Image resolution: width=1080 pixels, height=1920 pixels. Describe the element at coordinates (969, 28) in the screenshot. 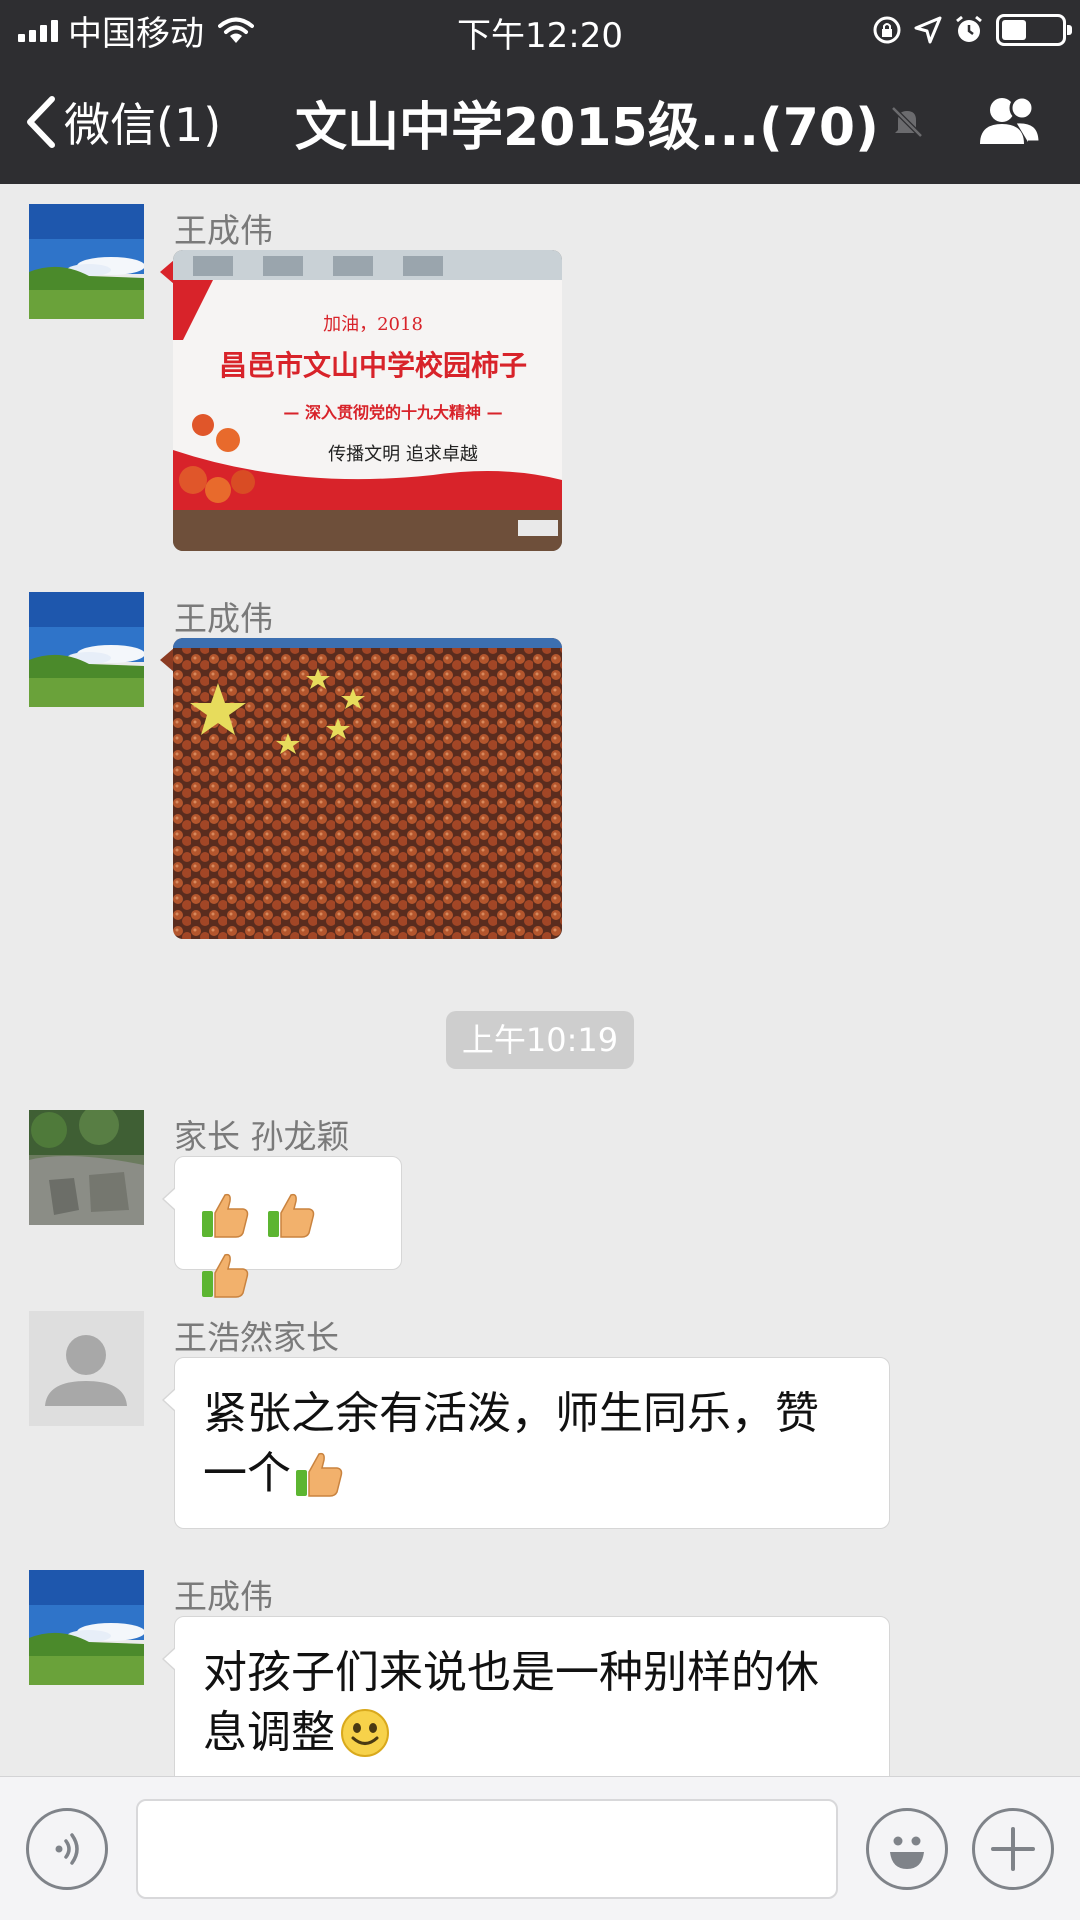

I see `alarm-icon` at that location.